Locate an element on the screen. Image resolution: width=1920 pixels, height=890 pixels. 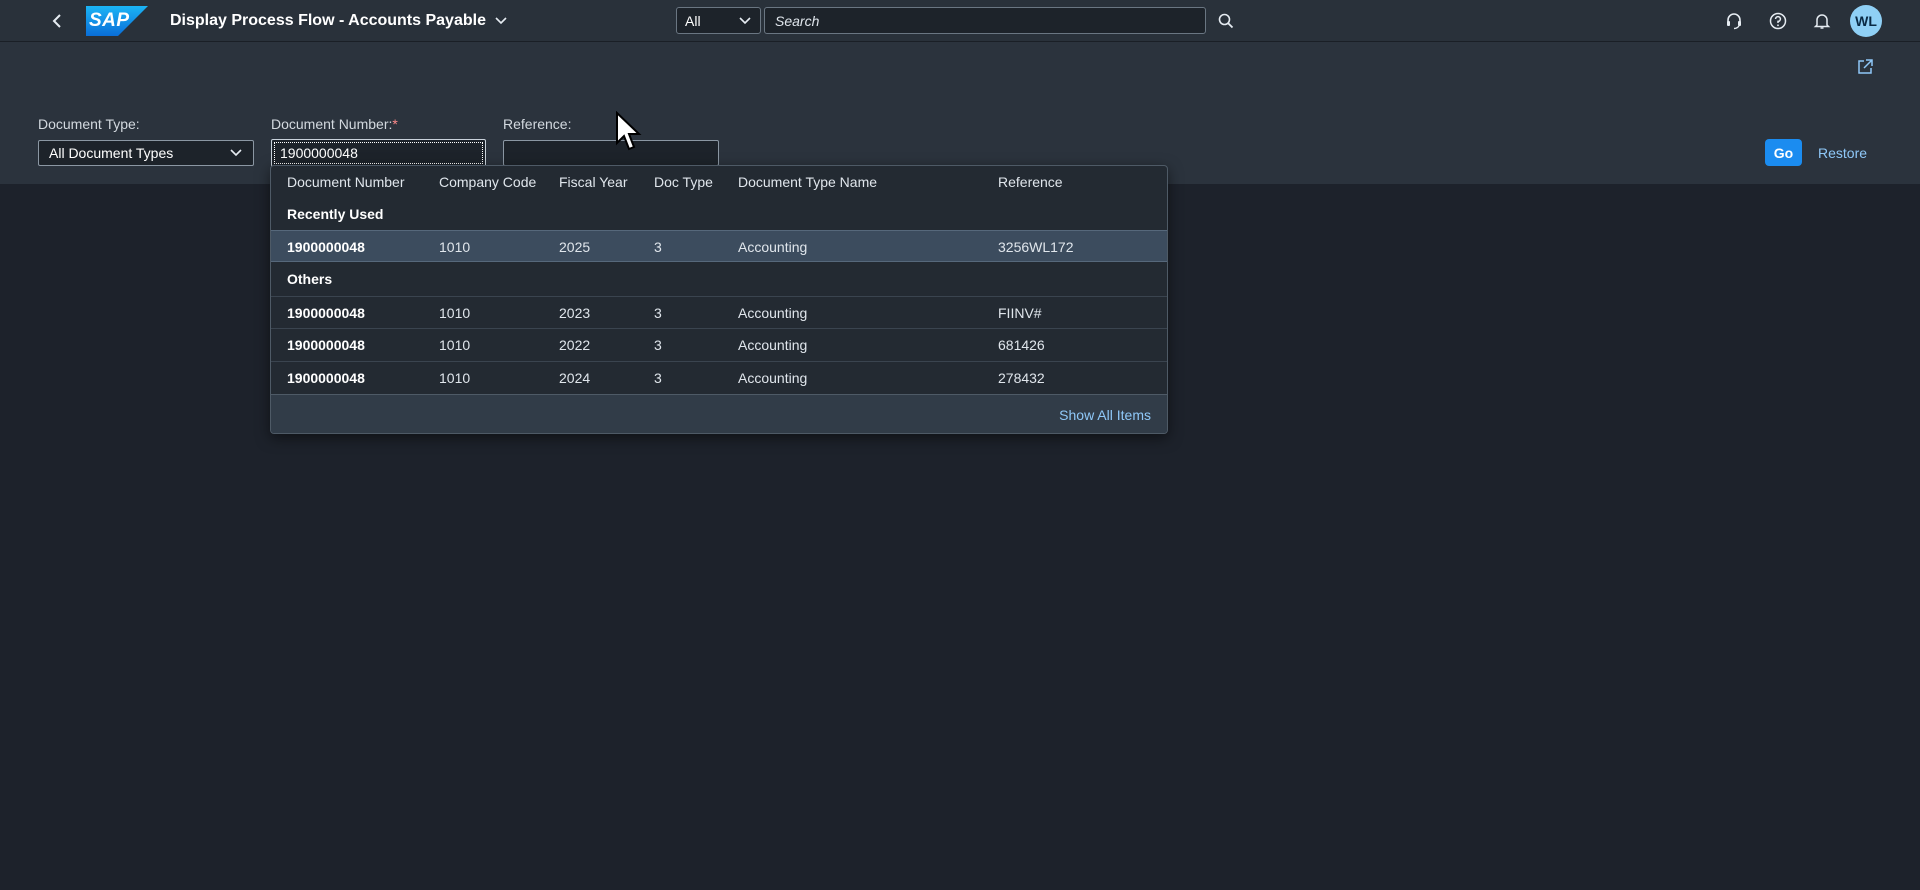
support-button is located at coordinates (1734, 21).